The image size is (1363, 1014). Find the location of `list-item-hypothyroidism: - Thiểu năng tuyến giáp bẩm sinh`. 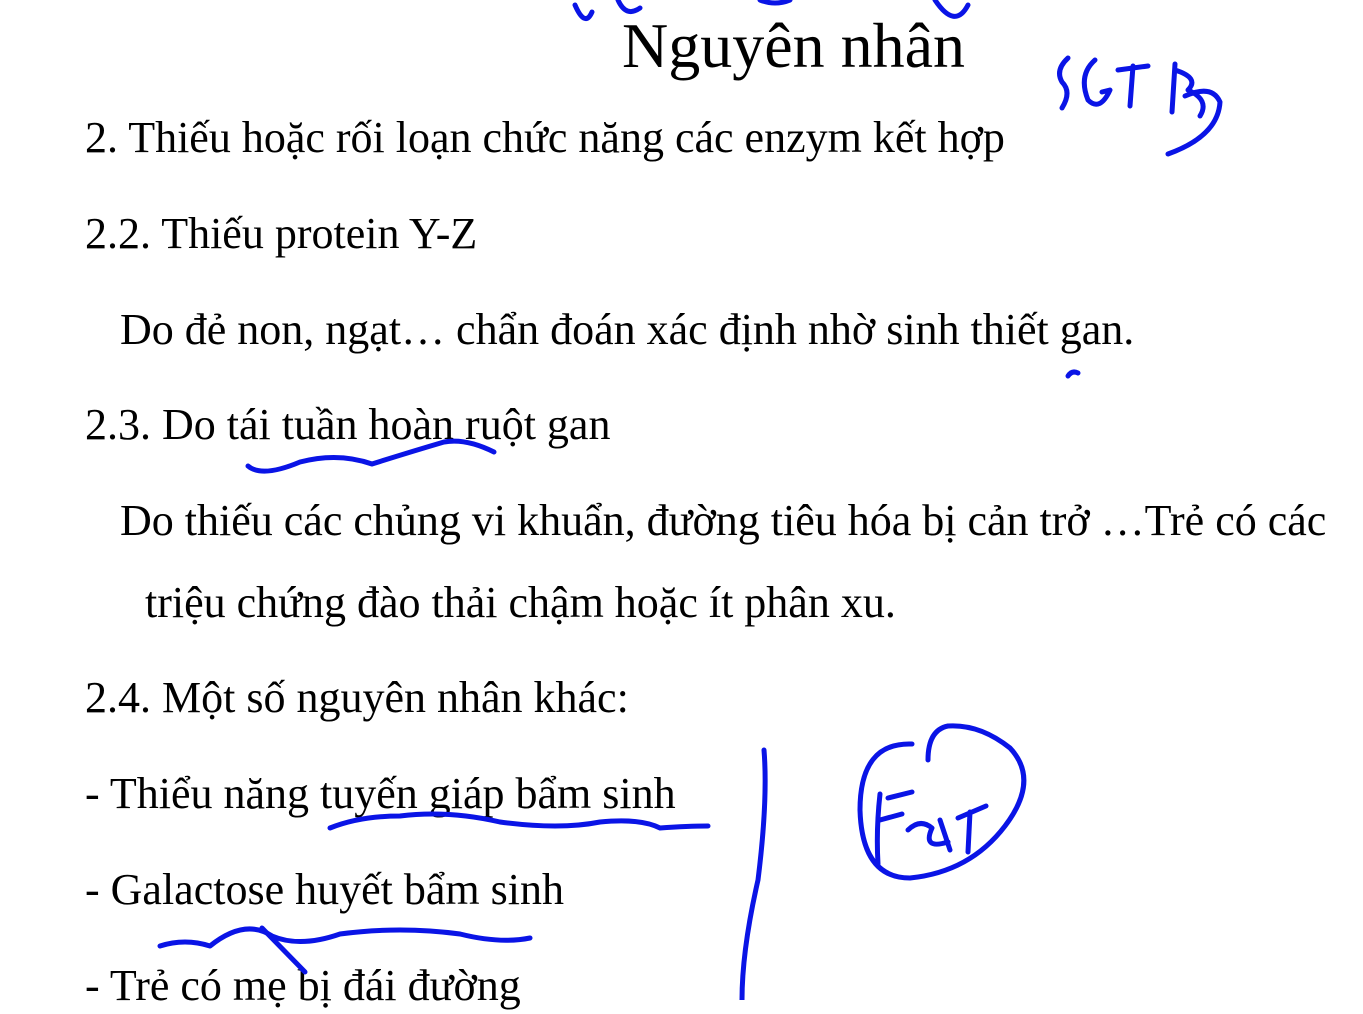

list-item-hypothyroidism: - Thiểu năng tuyến giáp bẩm sinh is located at coordinates (380, 793).